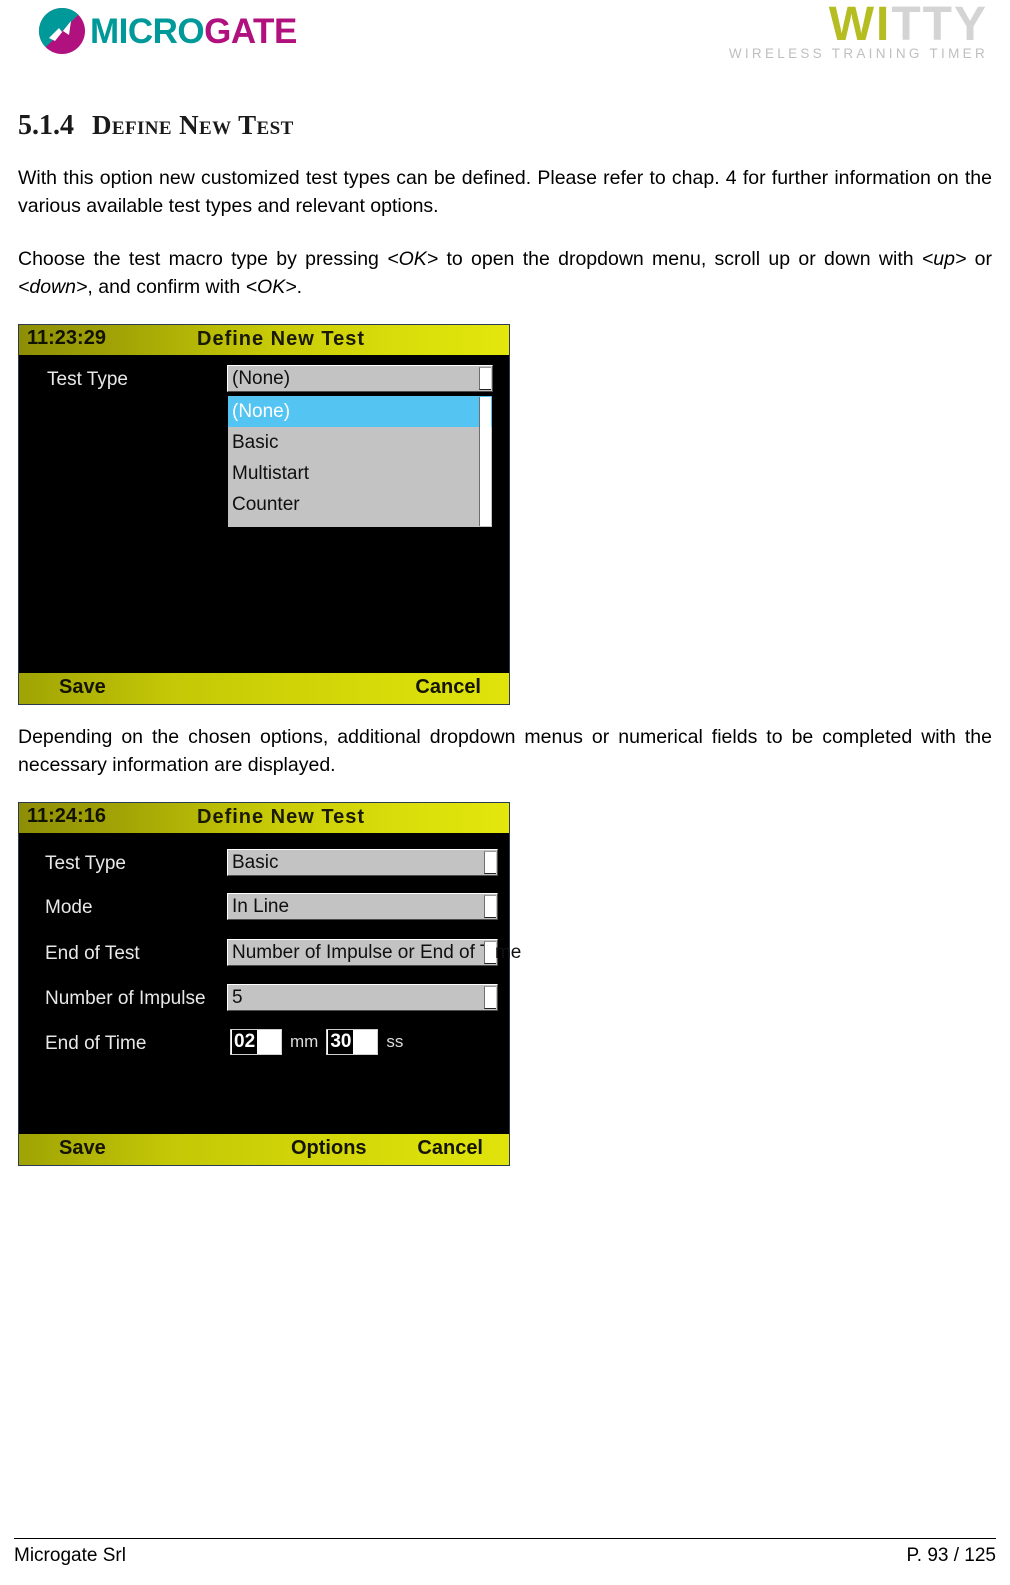 Image resolution: width=1010 pixels, height=1585 pixels. What do you see at coordinates (395, 1041) in the screenshot?
I see `device2-seconds-unit: ss` at bounding box center [395, 1041].